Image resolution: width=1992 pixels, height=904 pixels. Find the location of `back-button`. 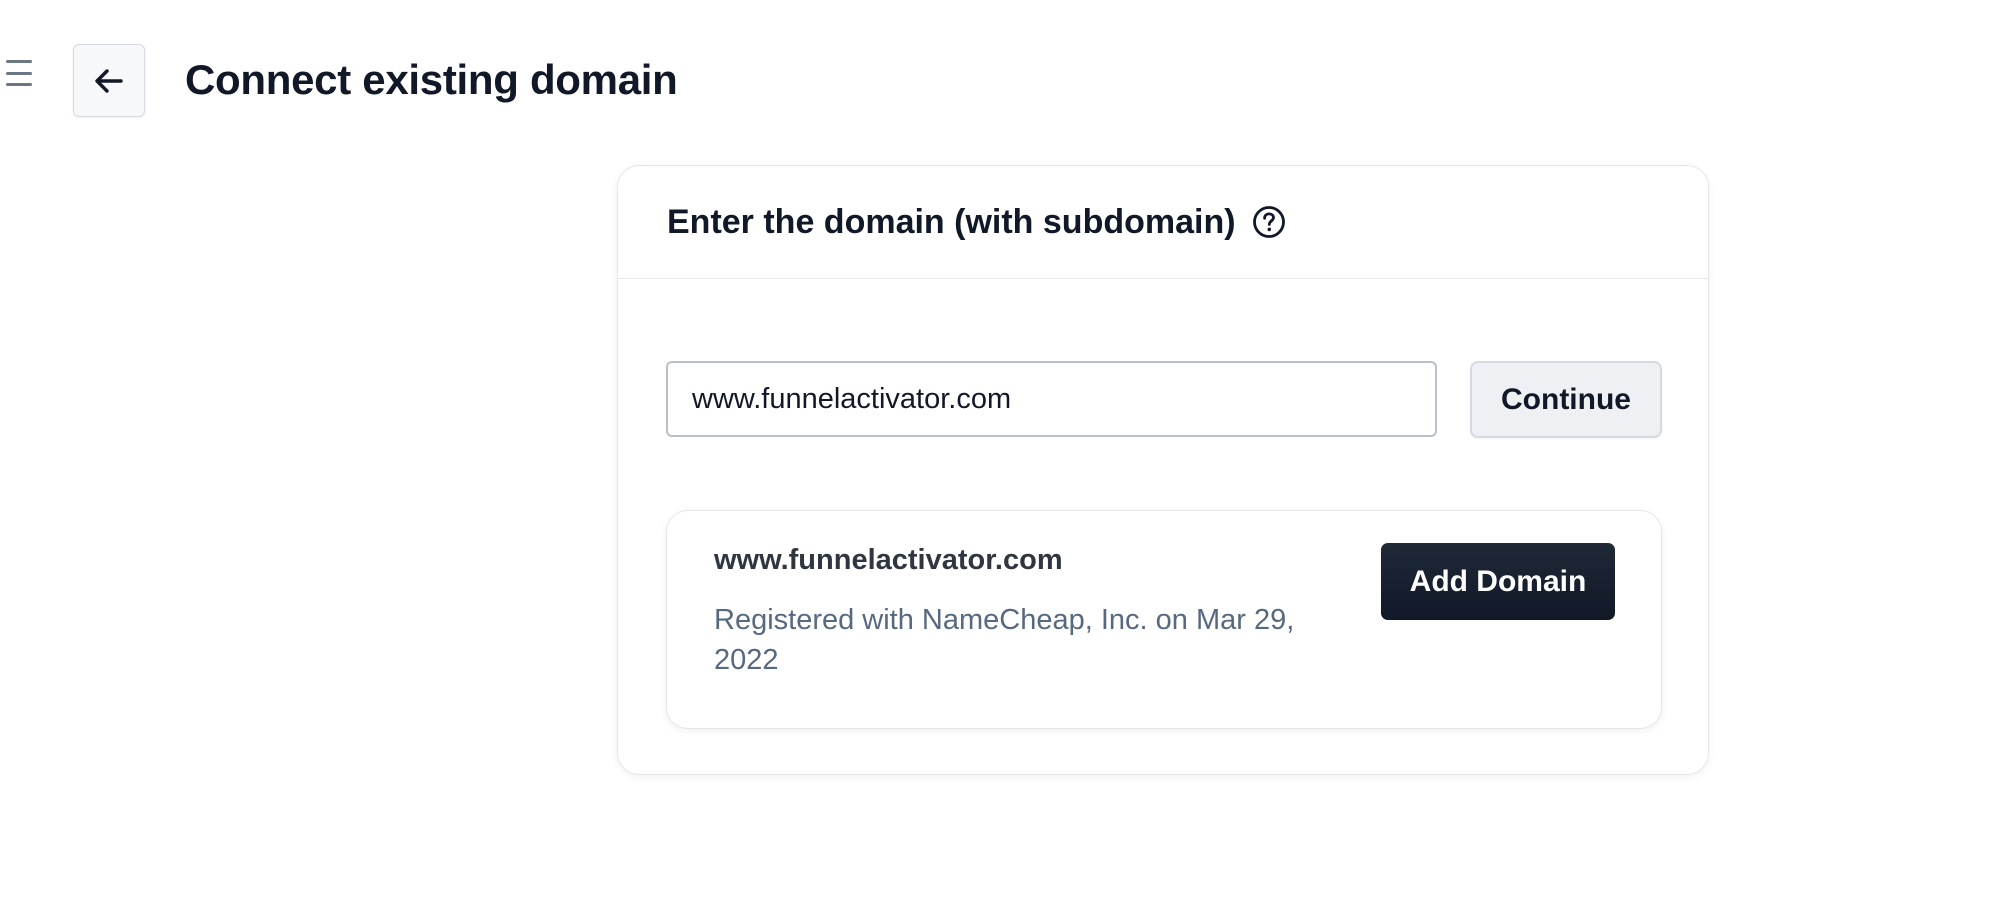

back-button is located at coordinates (109, 80).